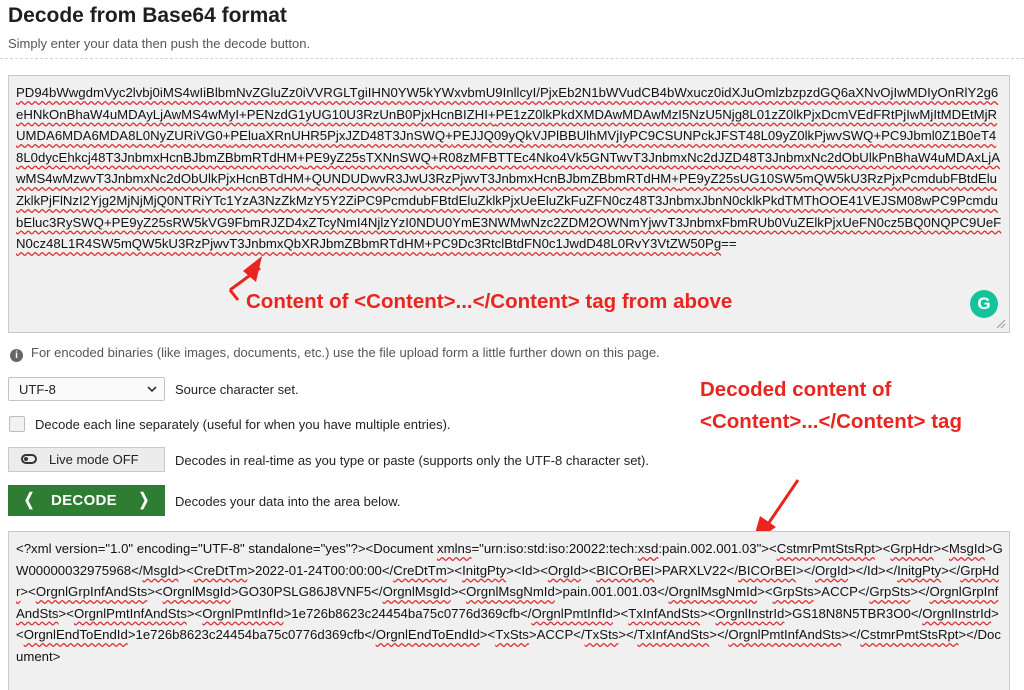 This screenshot has width=1024, height=690. Describe the element at coordinates (94, 459) in the screenshot. I see `live-mode-label-text: Live mode OFF` at that location.